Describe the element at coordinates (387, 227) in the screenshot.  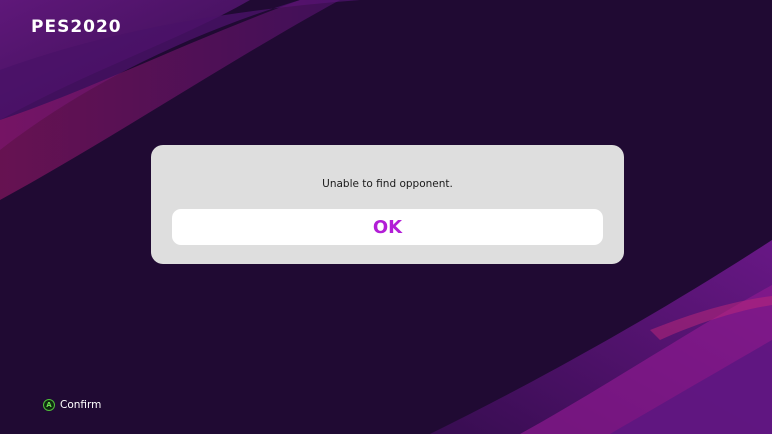
I see `ok-button: OK` at that location.